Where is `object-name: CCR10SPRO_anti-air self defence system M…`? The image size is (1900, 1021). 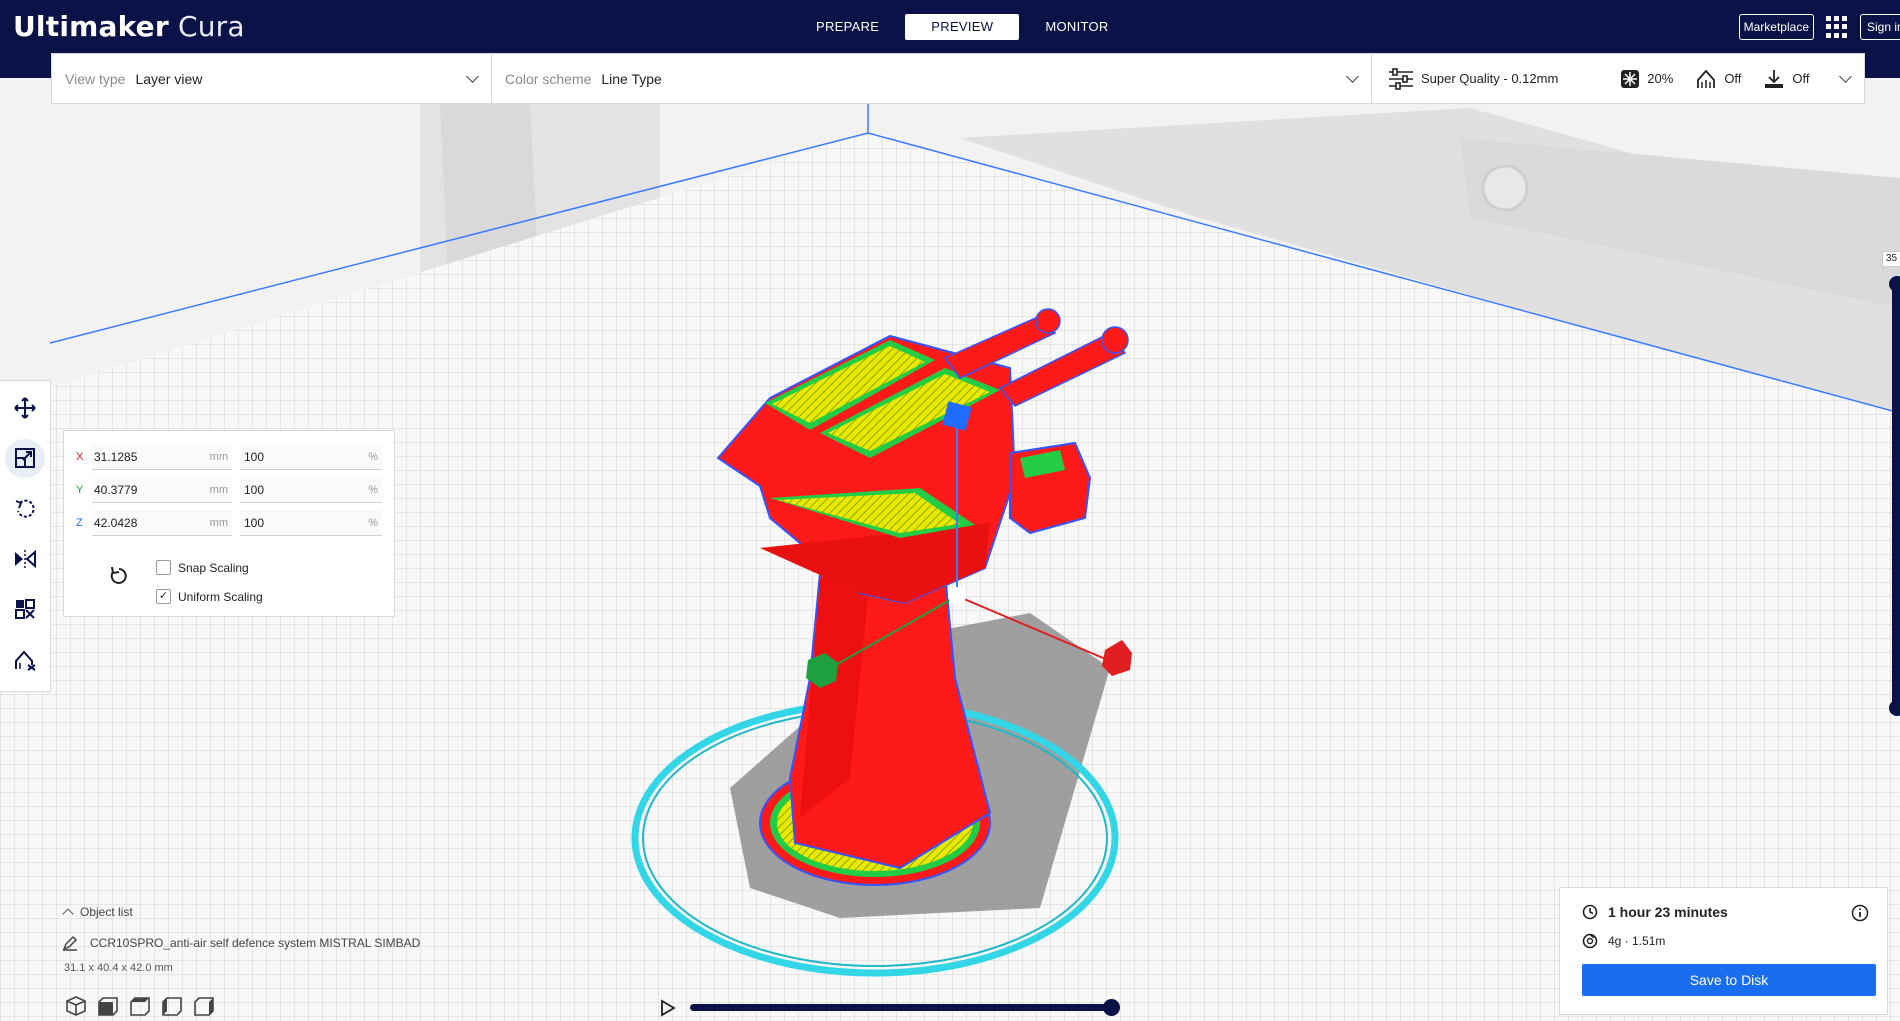 object-name: CCR10SPRO_anti-air self defence system M… is located at coordinates (255, 943).